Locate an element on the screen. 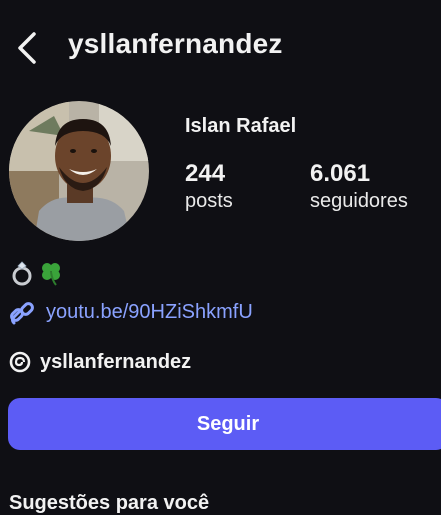  posts-count: 244 is located at coordinates (205, 173).